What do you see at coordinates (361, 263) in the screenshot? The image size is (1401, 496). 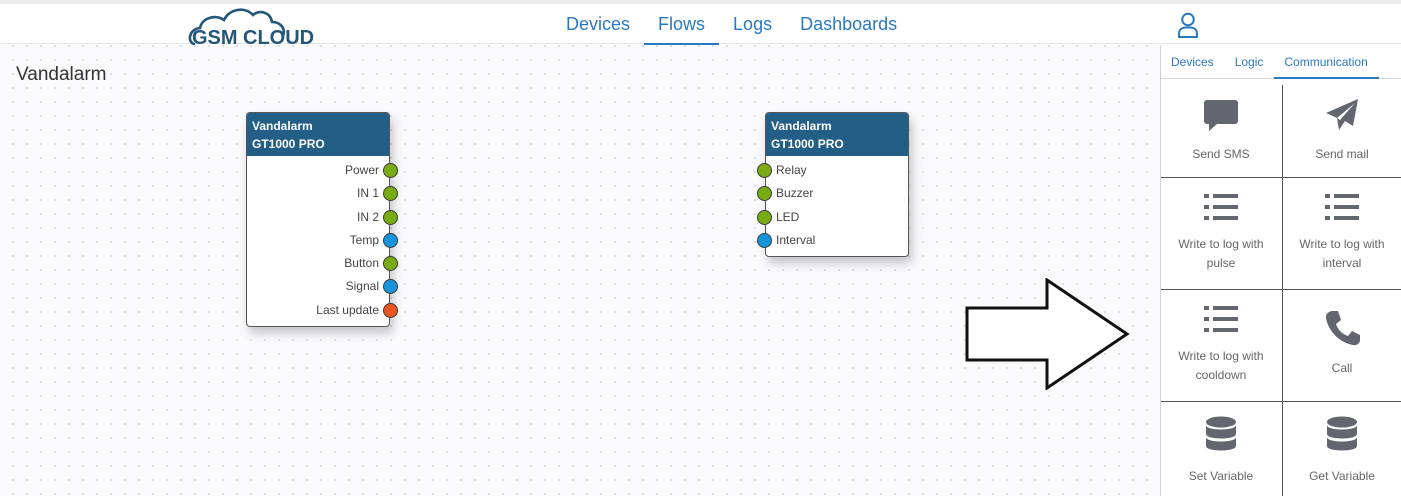 I see `port-label: Button` at bounding box center [361, 263].